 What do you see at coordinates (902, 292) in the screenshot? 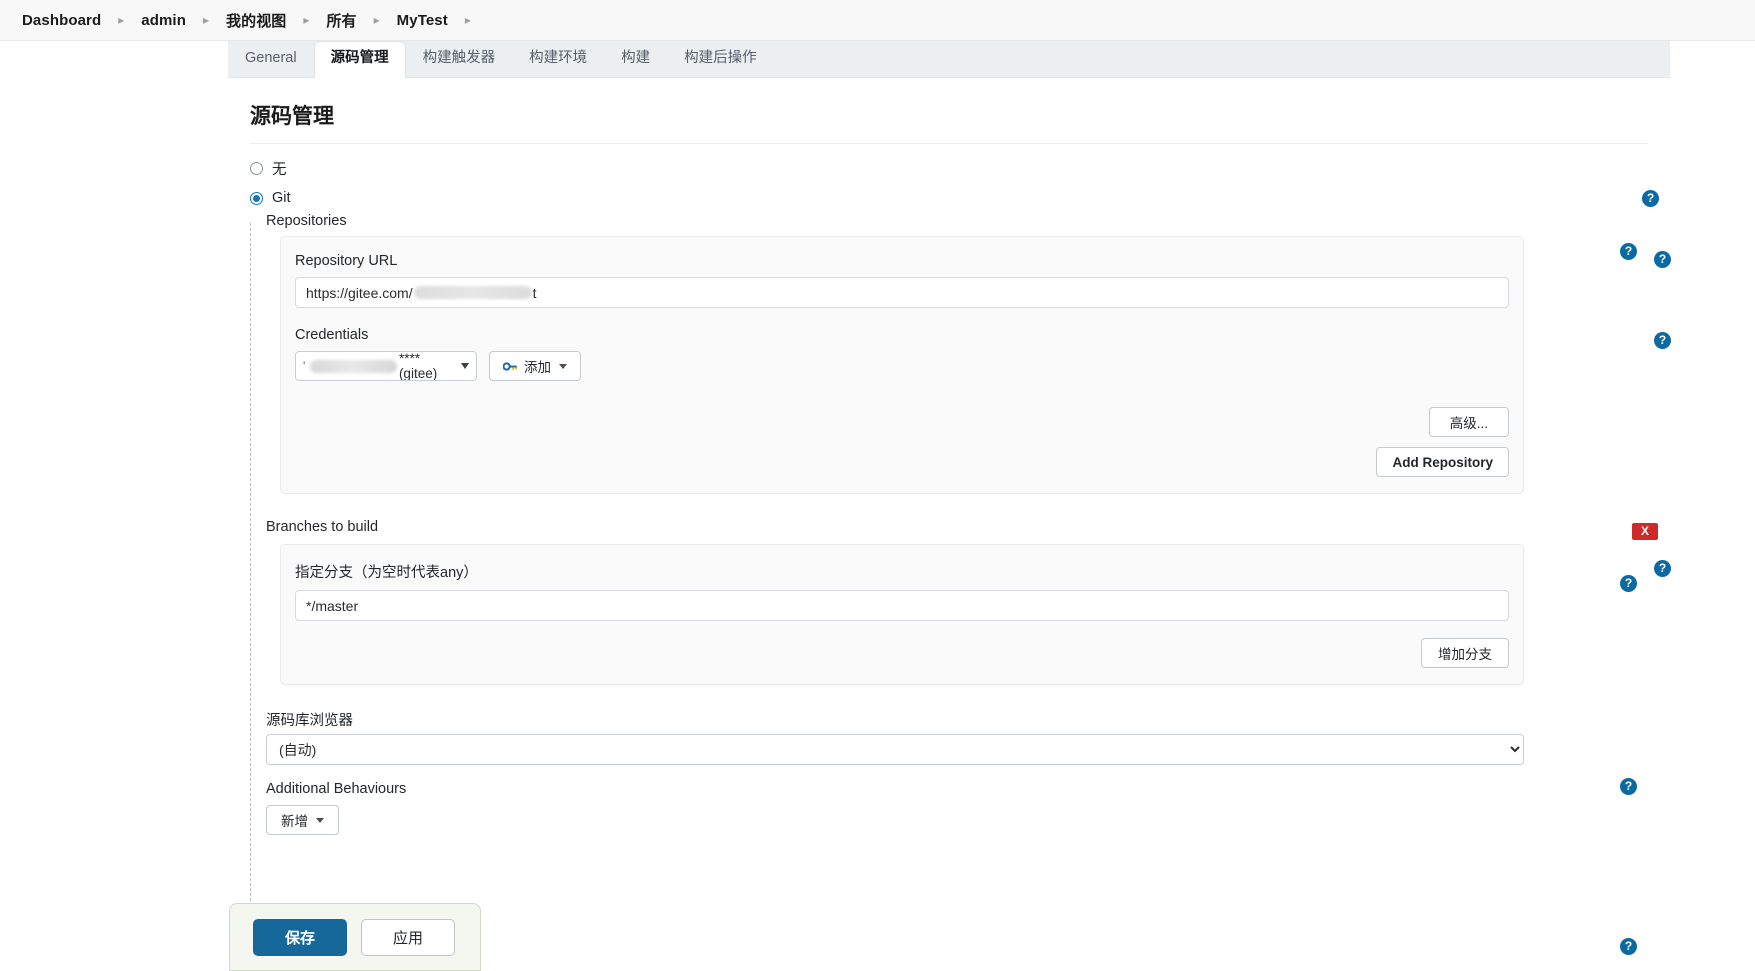
I see `repository-url-input: https://gitee.com/t` at bounding box center [902, 292].